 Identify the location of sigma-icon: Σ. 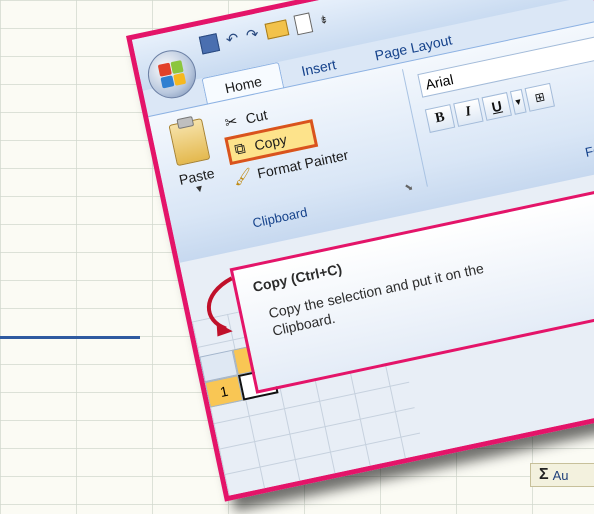
(544, 474).